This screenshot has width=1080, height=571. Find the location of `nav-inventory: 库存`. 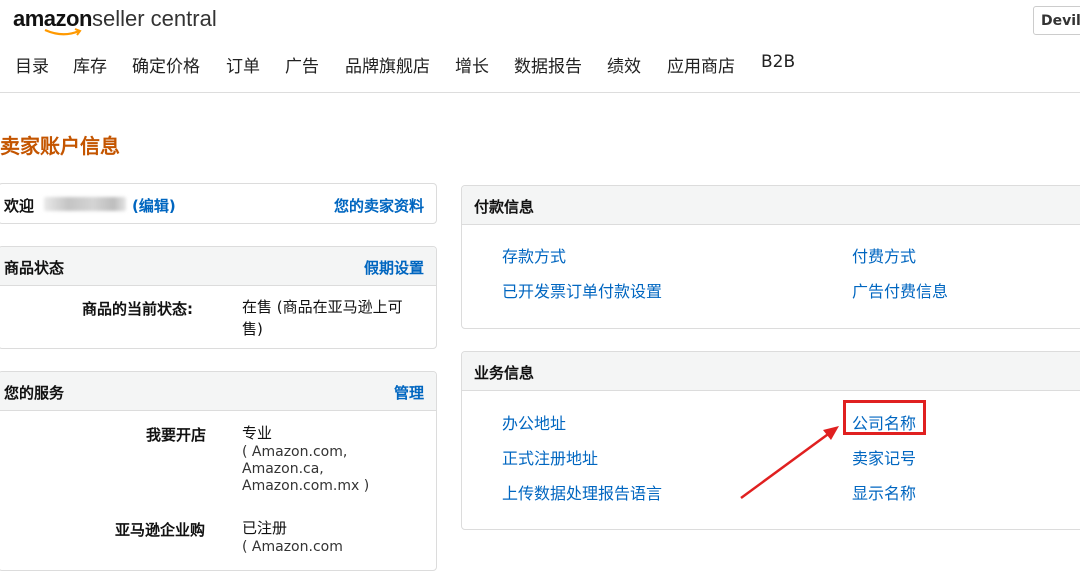

nav-inventory: 库存 is located at coordinates (90, 64).